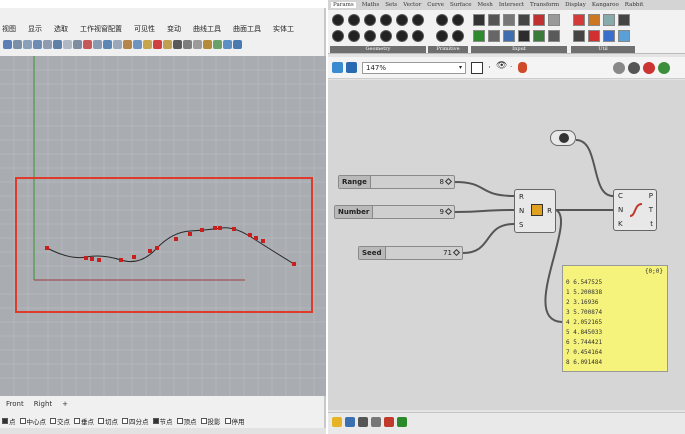  Describe the element at coordinates (485, 5) in the screenshot. I see `tab-mesh: Mesh` at that location.